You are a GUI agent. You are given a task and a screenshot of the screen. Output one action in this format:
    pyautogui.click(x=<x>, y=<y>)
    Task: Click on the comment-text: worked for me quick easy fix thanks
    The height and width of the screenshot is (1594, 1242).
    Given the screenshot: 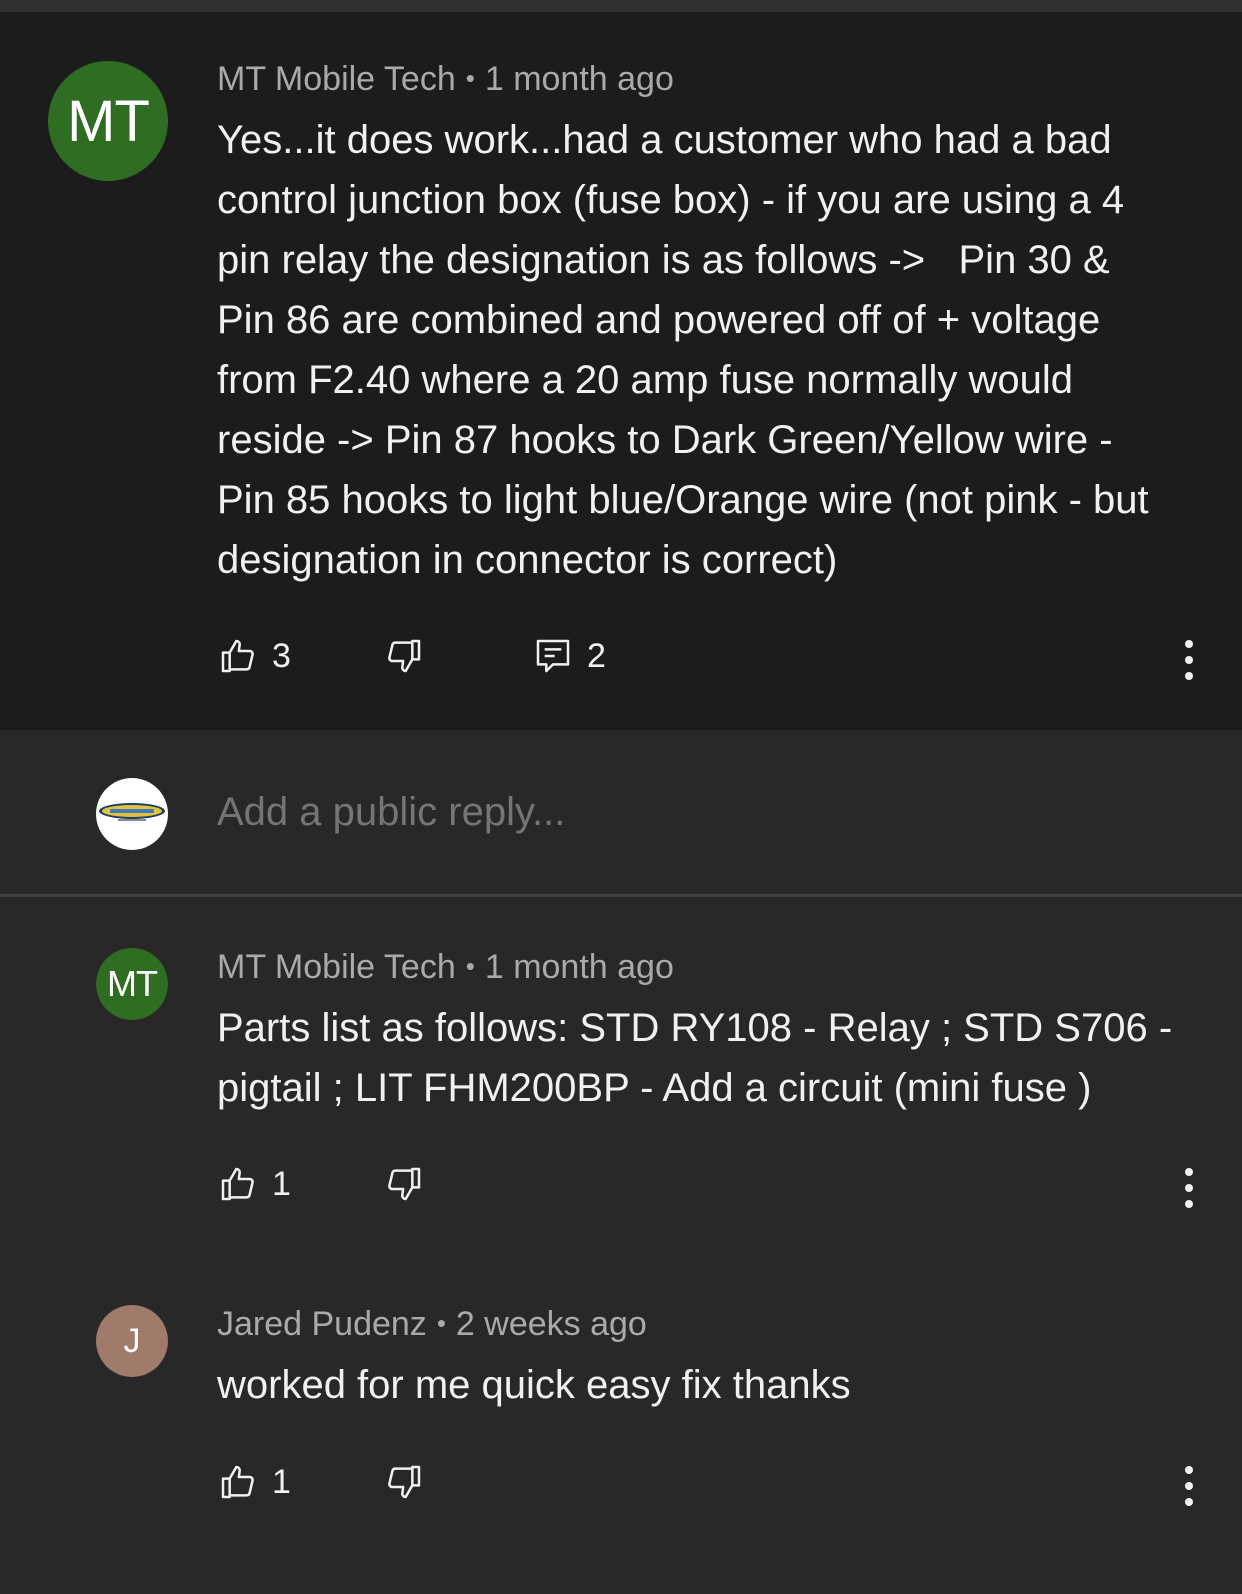 What is the action you would take?
    pyautogui.click(x=534, y=1385)
    